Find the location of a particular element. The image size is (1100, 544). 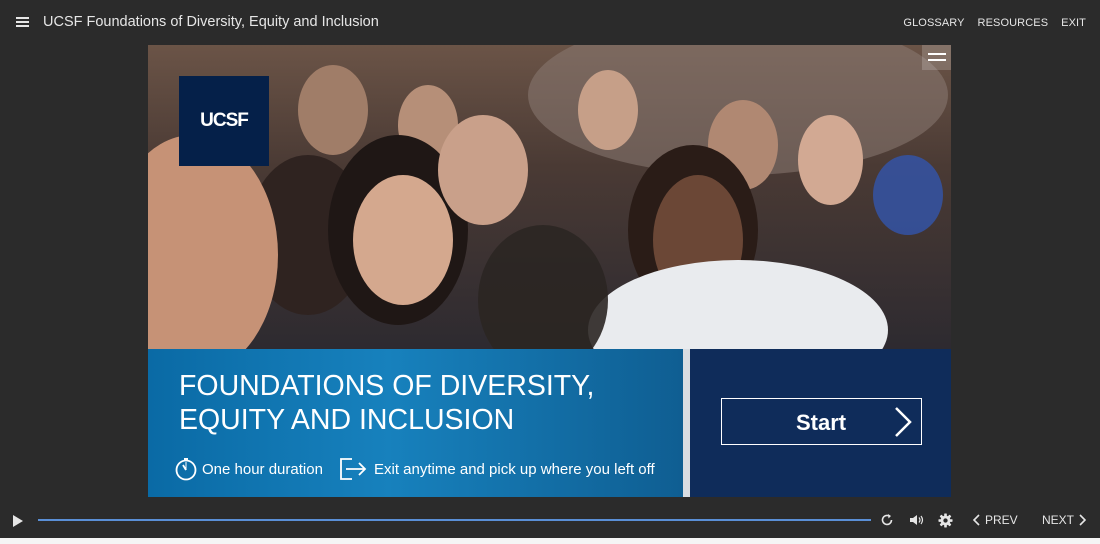

play-icon is located at coordinates (18, 521).